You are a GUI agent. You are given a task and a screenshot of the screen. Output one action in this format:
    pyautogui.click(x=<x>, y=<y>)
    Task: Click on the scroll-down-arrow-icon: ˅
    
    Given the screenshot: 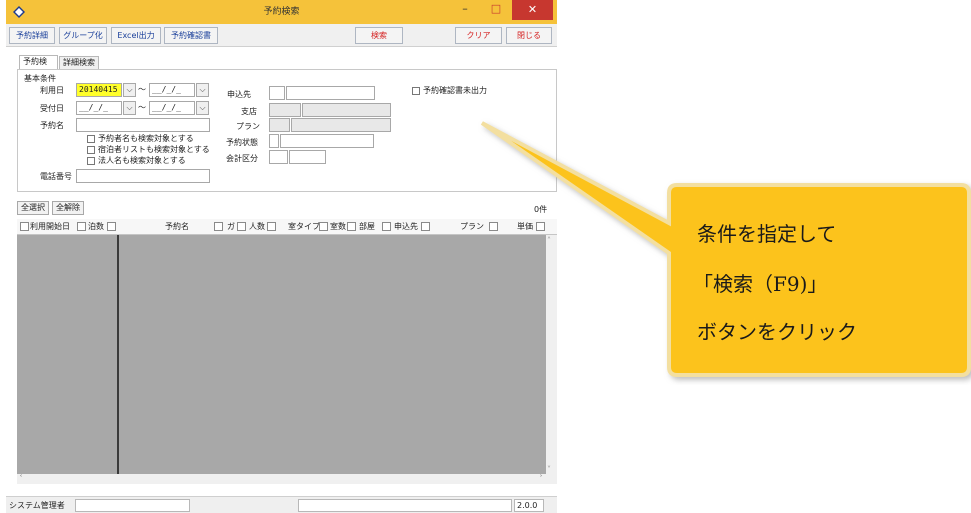 What is the action you would take?
    pyautogui.click(x=549, y=469)
    